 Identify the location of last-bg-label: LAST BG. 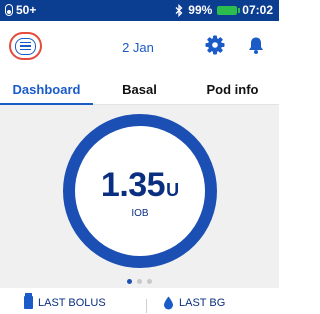
(202, 303).